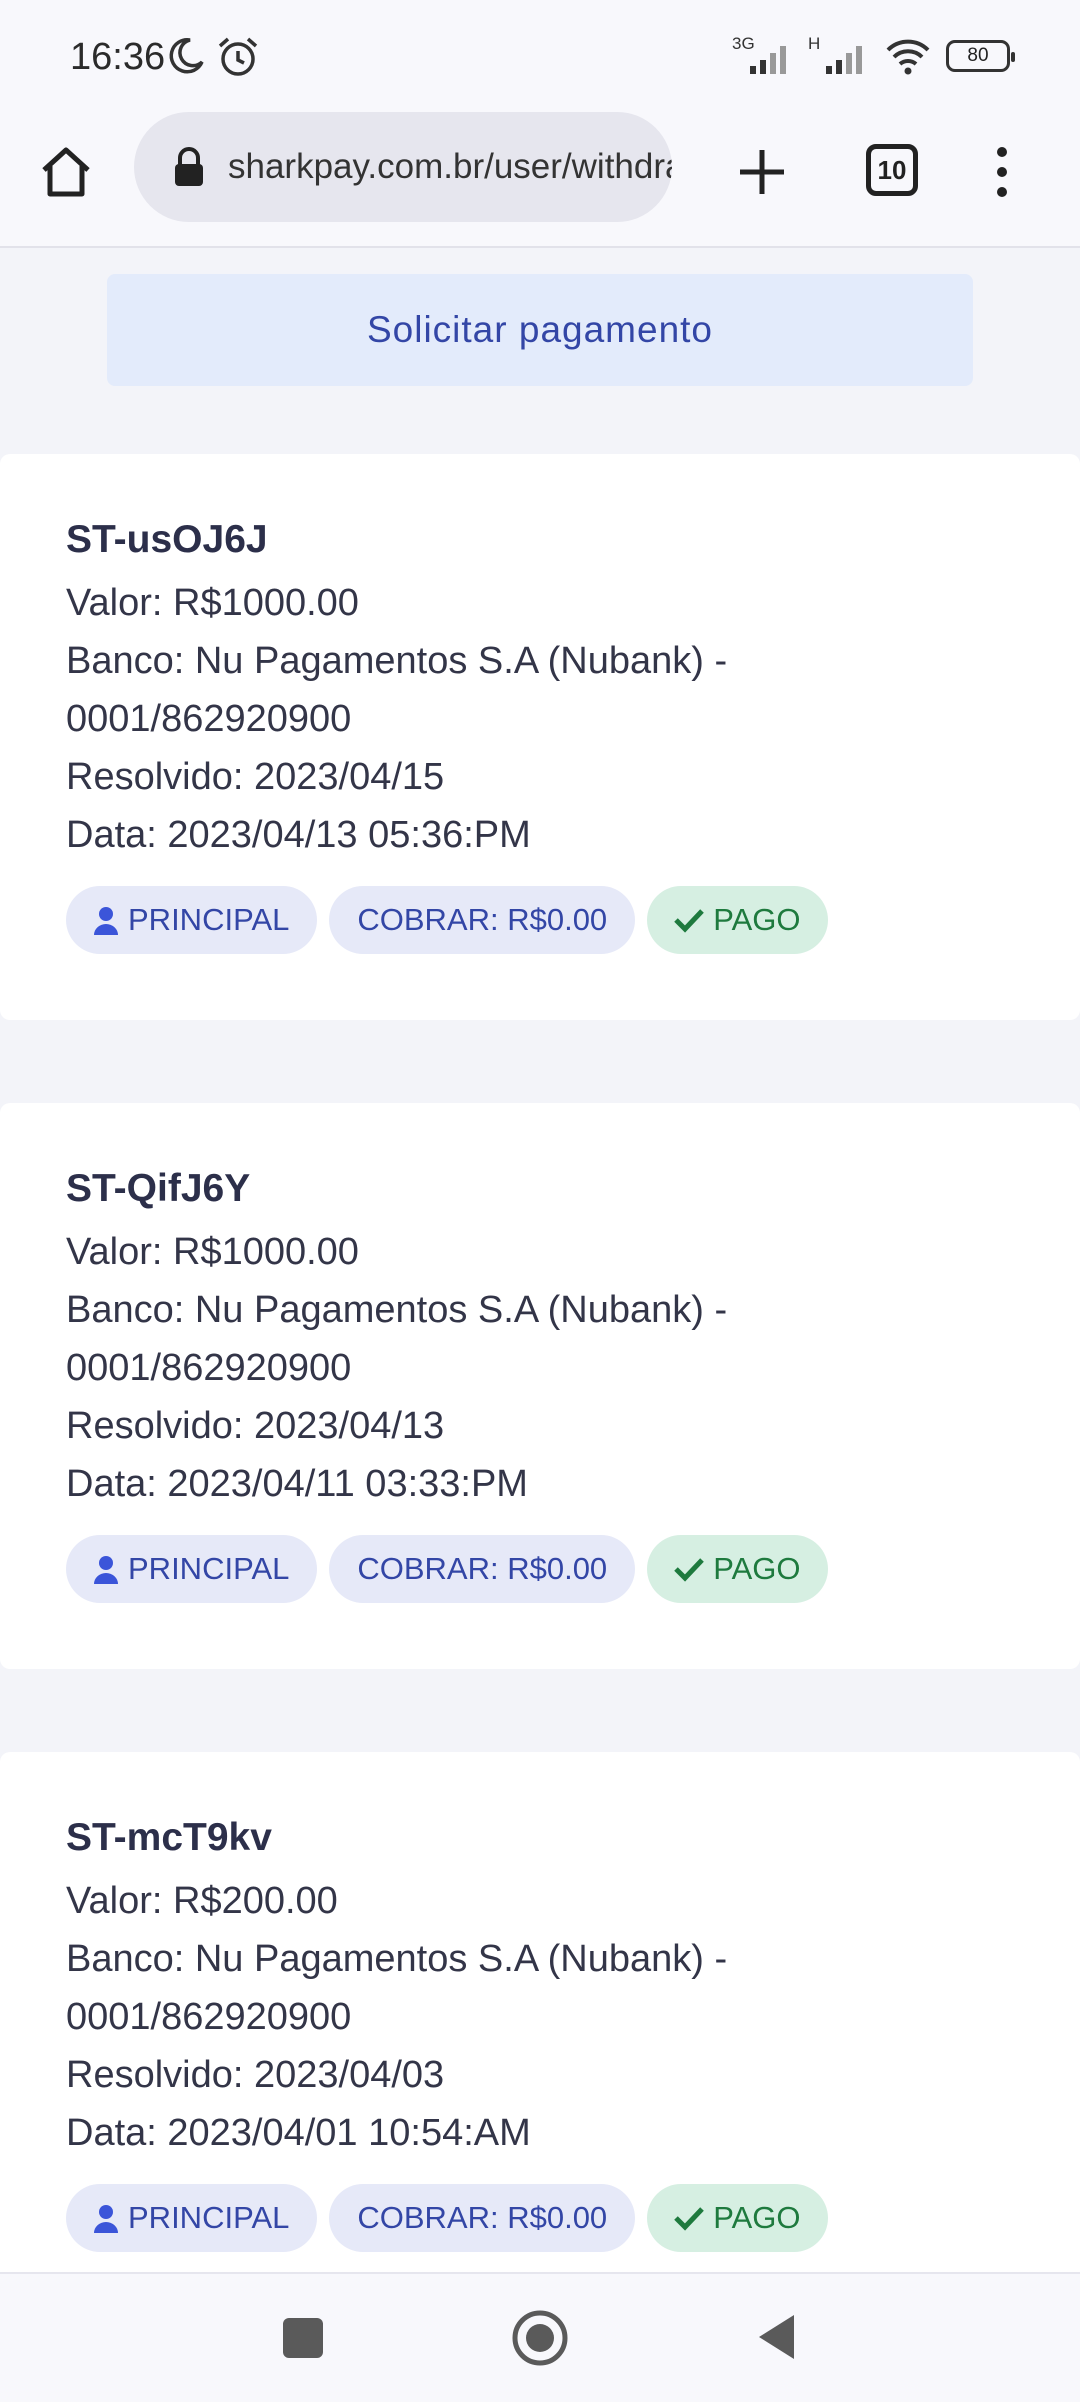 Image resolution: width=1080 pixels, height=2402 pixels. Describe the element at coordinates (298, 2133) in the screenshot. I see `withdrawal-date: Data: 2023/04/01 10:54:AM` at that location.